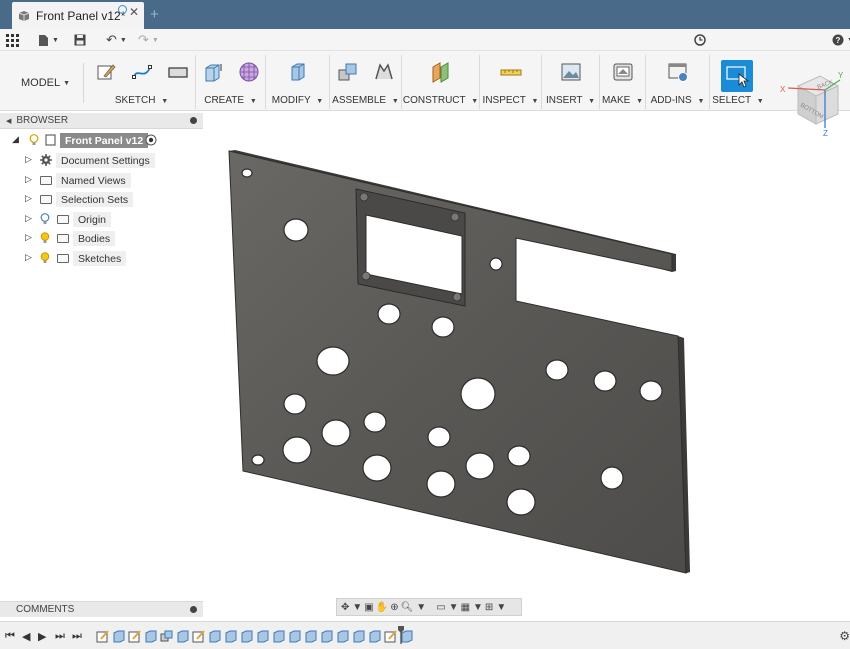 This screenshot has width=850, height=649. What do you see at coordinates (151, 140) in the screenshot?
I see `activate-radio-icon` at bounding box center [151, 140].